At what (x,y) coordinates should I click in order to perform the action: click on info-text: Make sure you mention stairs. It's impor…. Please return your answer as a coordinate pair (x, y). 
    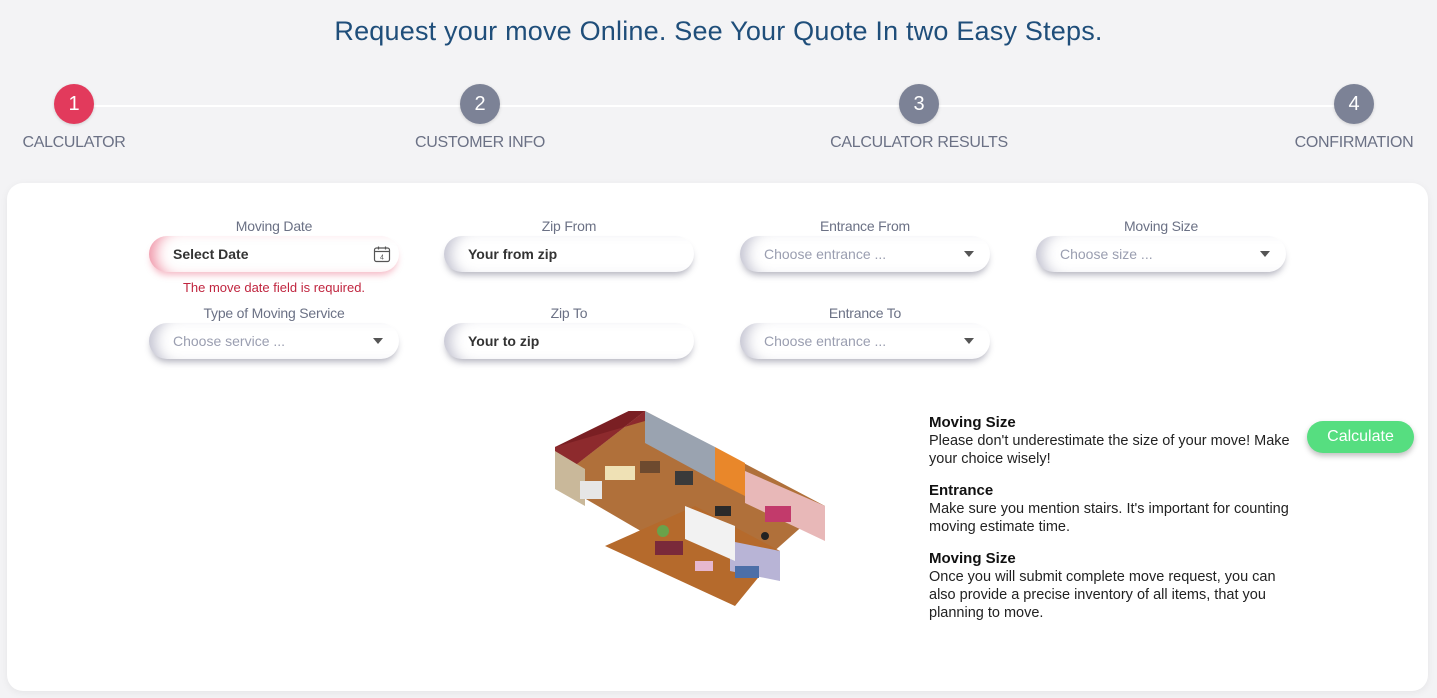
    Looking at the image, I should click on (1109, 518).